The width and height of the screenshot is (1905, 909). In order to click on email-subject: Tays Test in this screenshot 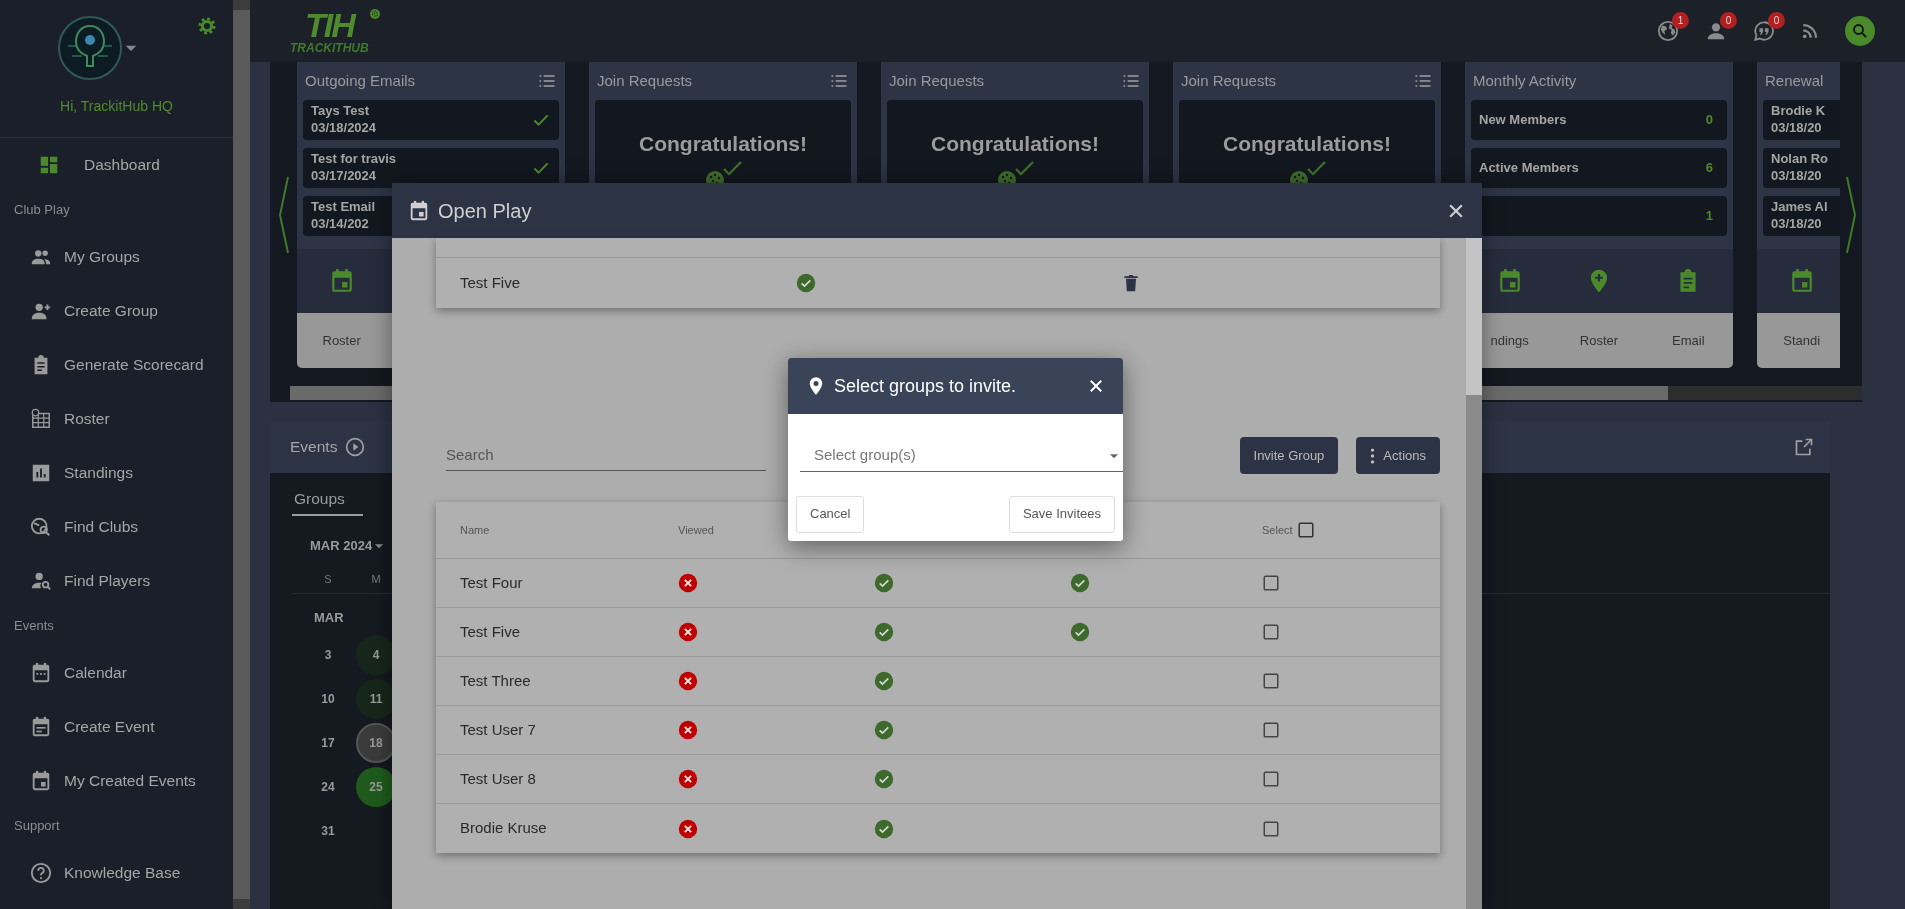, I will do `click(341, 111)`.